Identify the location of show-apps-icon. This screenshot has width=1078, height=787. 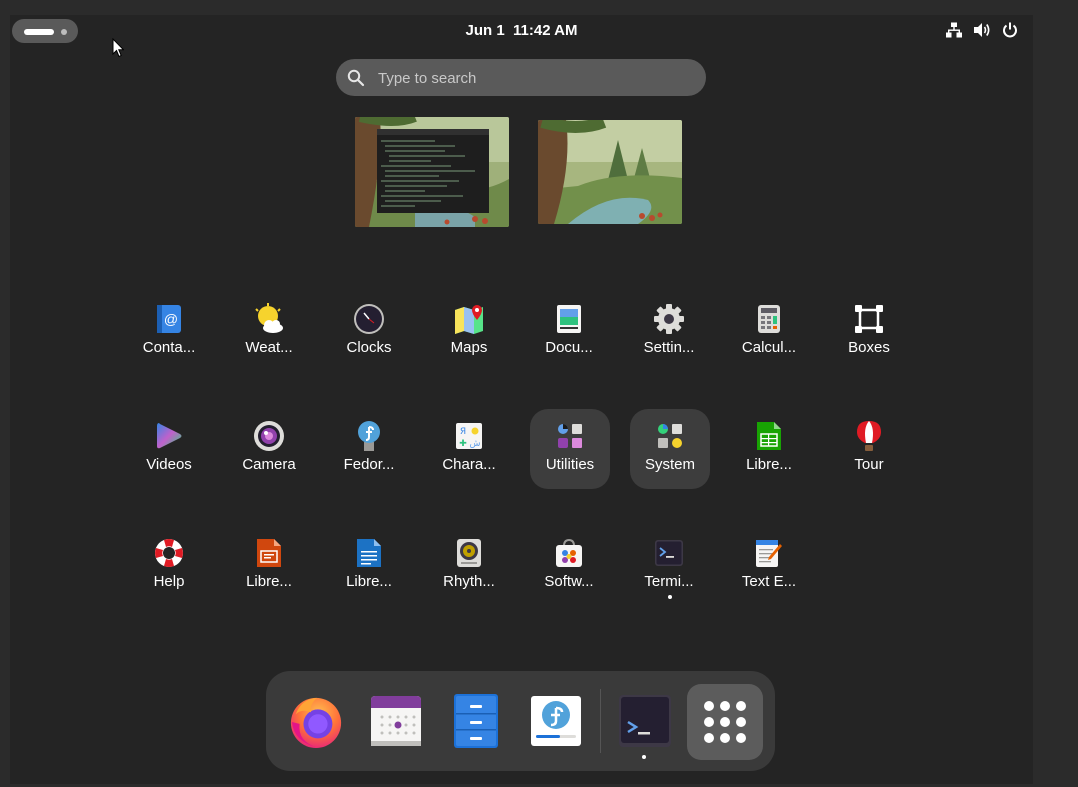
(725, 722).